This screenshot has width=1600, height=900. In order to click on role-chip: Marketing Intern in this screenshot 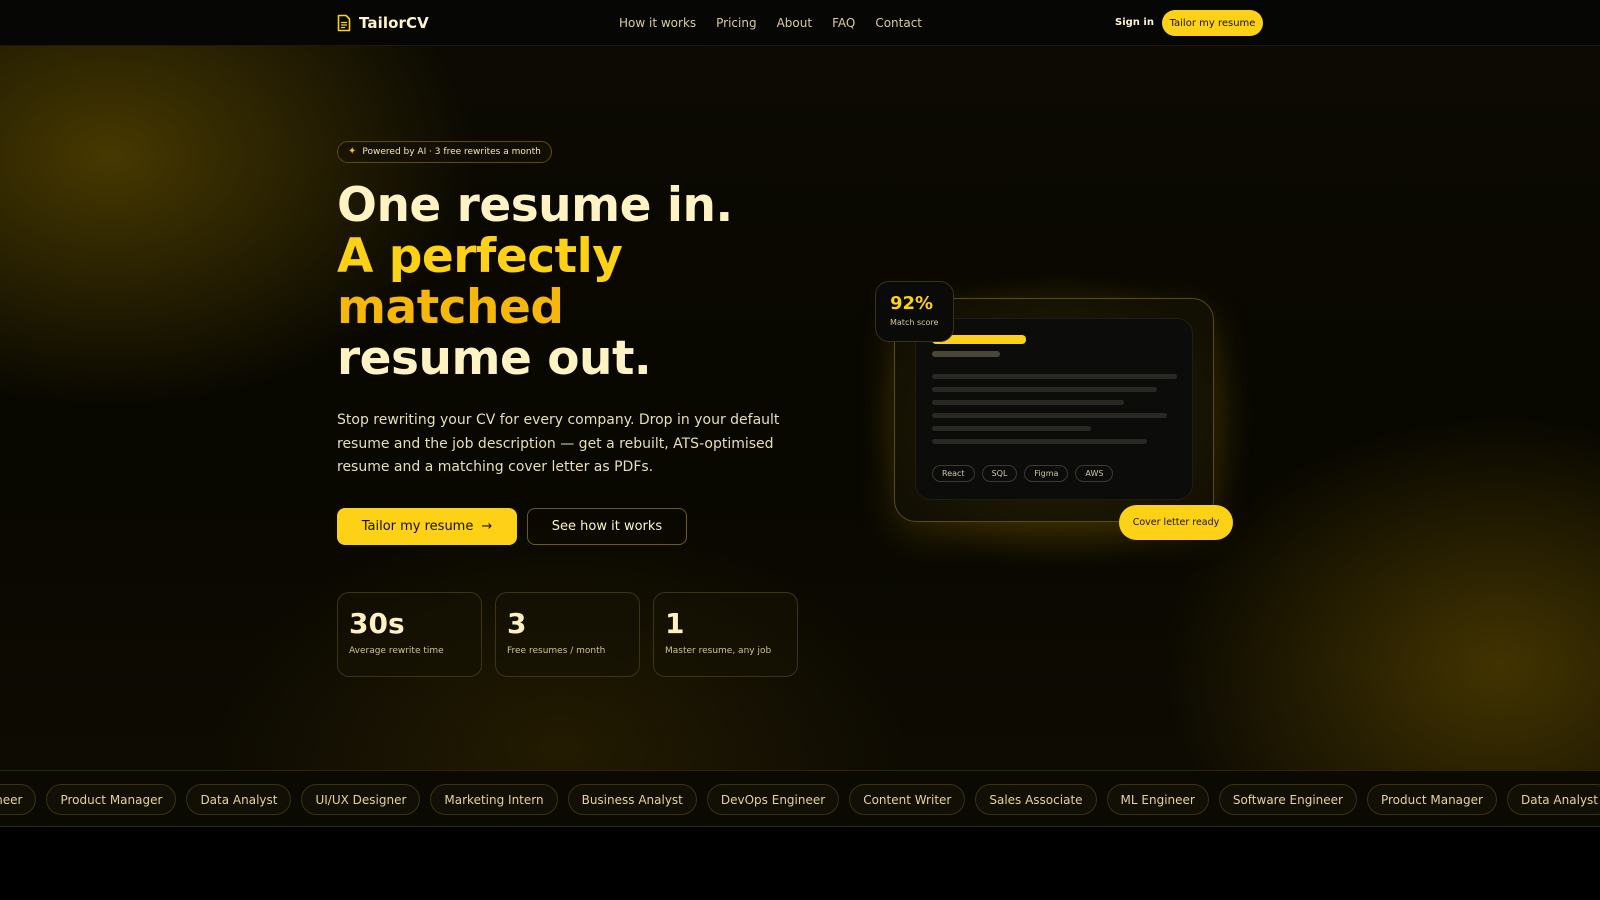, I will do `click(494, 799)`.